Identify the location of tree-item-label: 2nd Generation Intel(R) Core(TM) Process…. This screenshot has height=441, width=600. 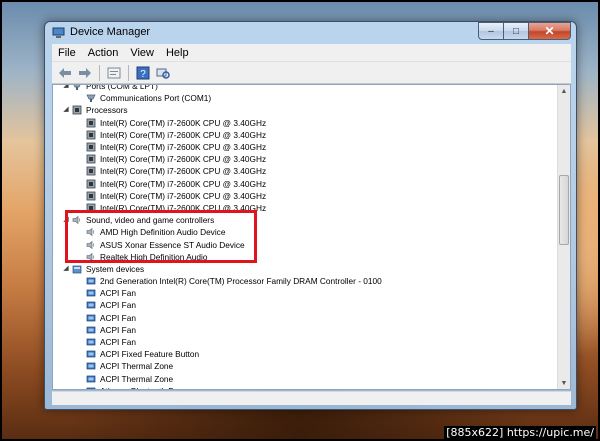
(241, 281).